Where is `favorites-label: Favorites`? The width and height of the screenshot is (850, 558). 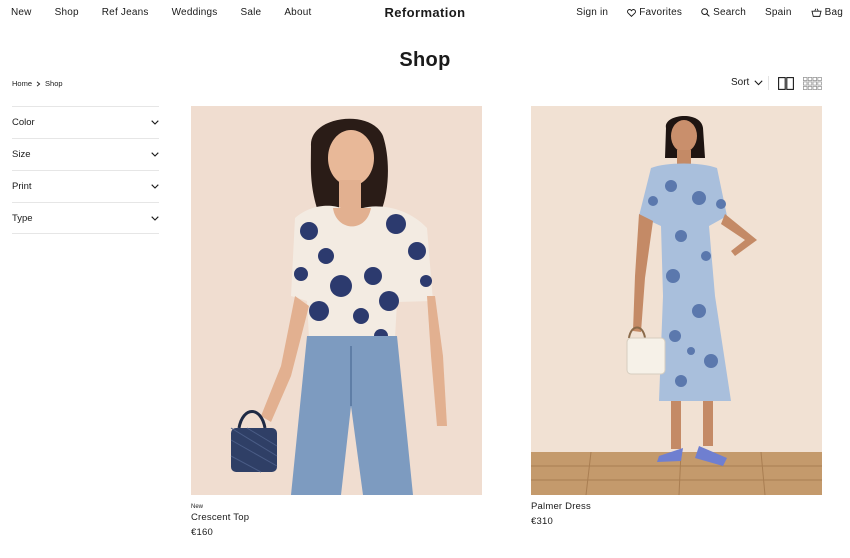
favorites-label: Favorites is located at coordinates (661, 12).